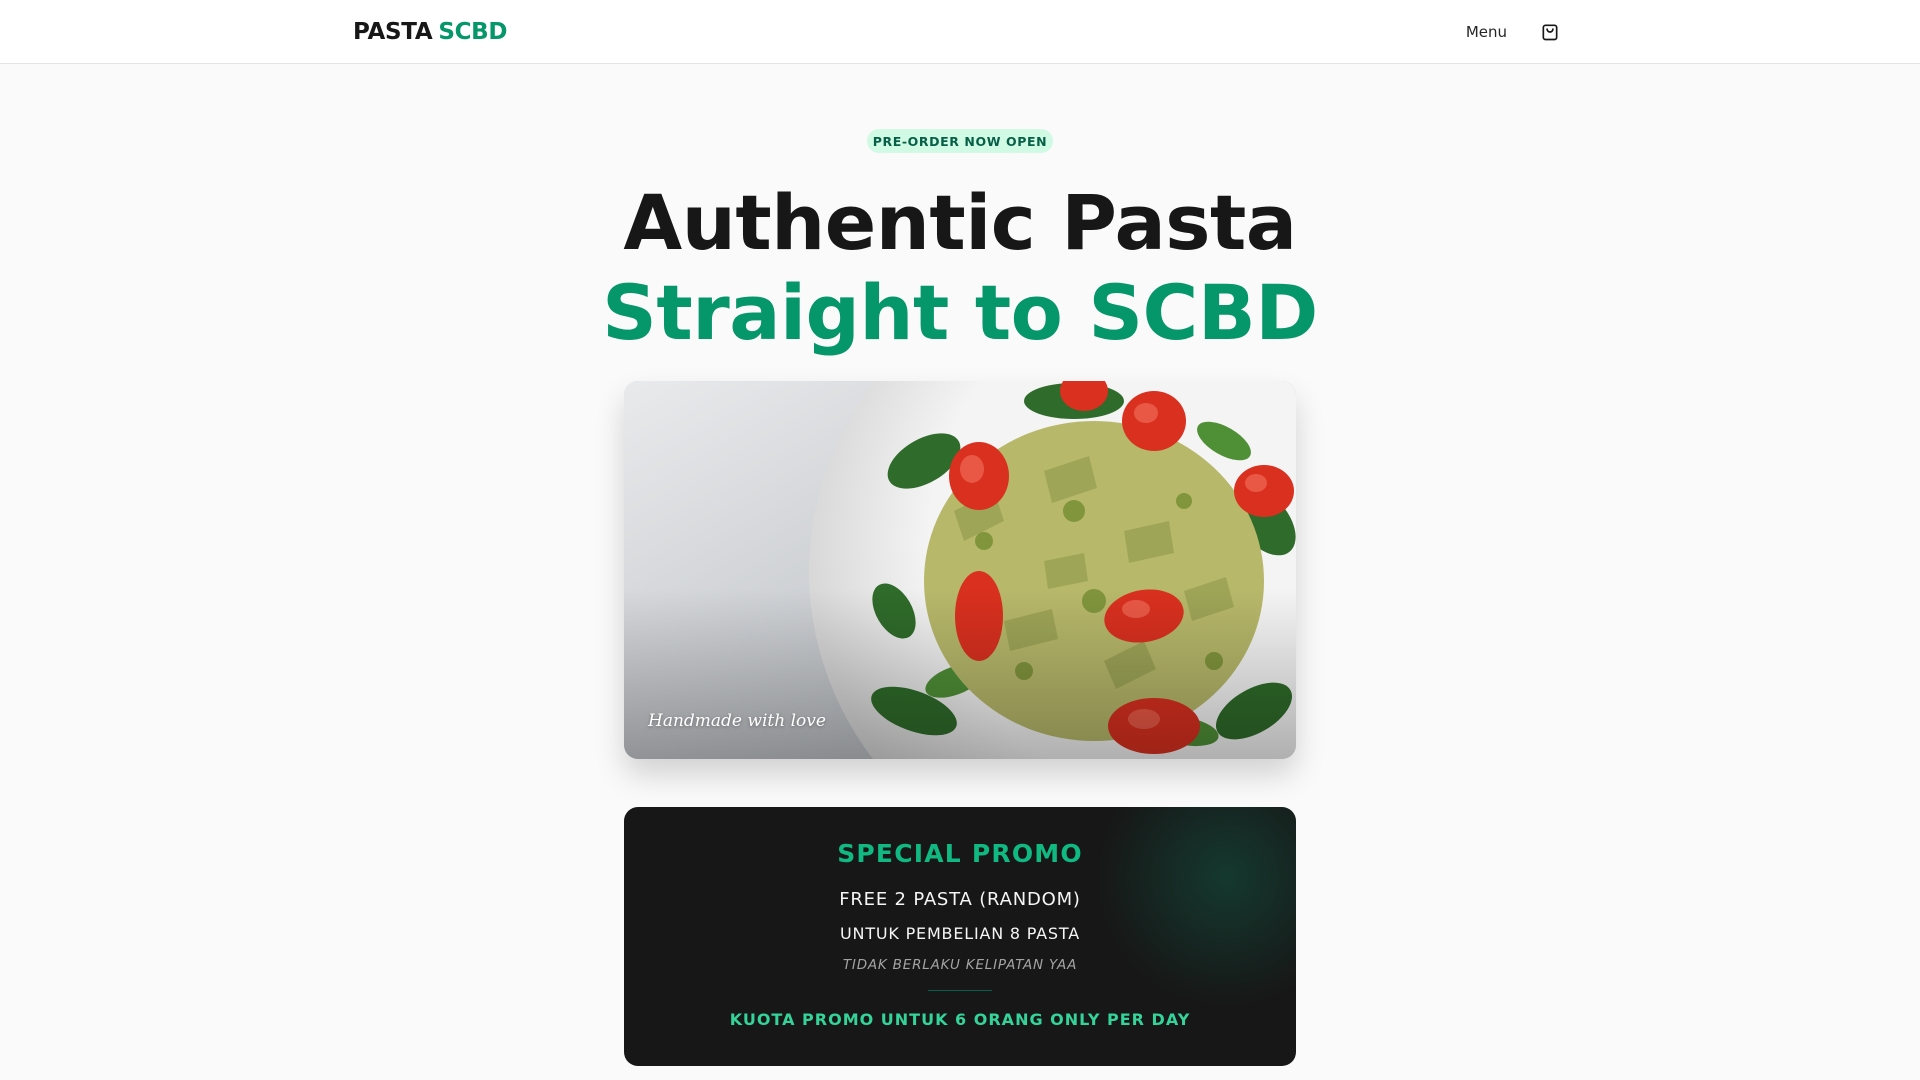 The image size is (1920, 1080). I want to click on promo-note: TIDAK BERLAKU KELIPATAN YAA, so click(960, 965).